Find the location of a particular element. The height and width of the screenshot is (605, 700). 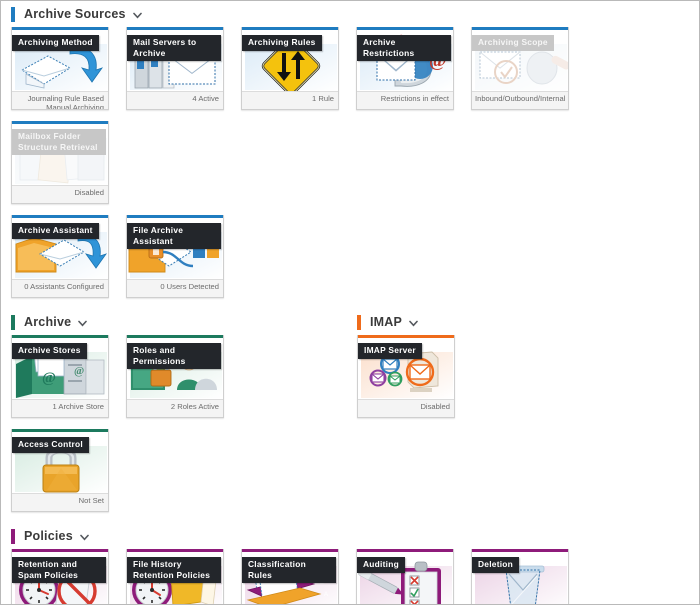

section-imap: IMAP IMAP Server Disabled is located at coordinates (525, 369).